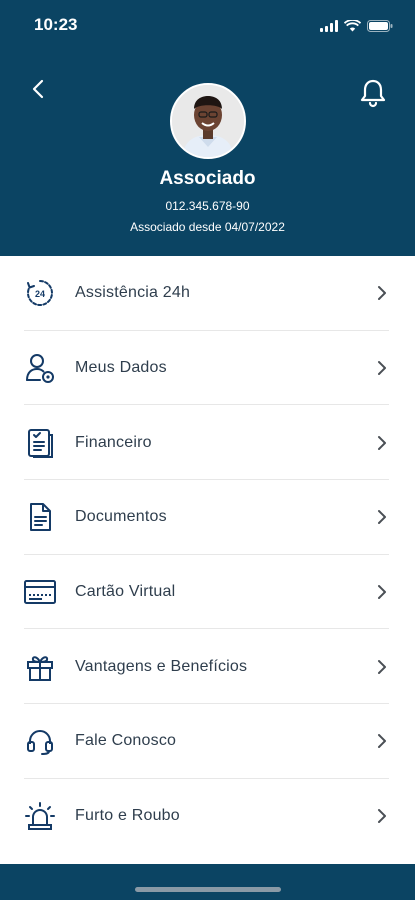 The height and width of the screenshot is (900, 415). Describe the element at coordinates (352, 26) in the screenshot. I see `wifi-icon` at that location.